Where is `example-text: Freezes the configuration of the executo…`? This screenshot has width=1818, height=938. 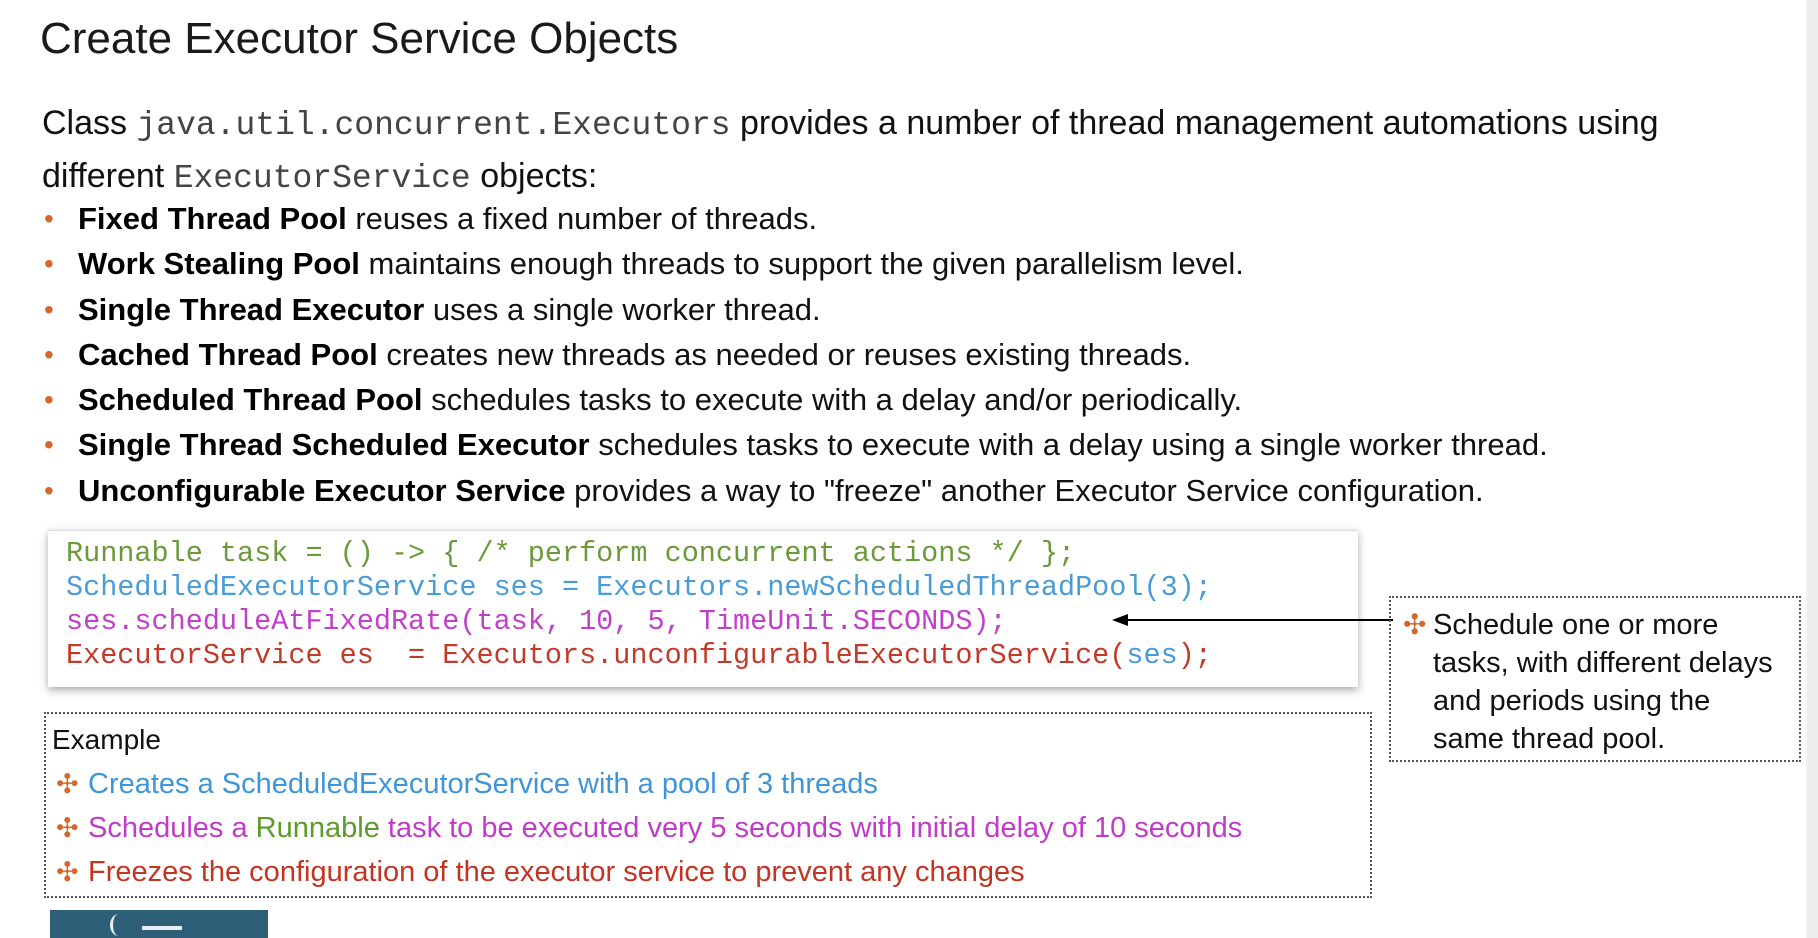
example-text: Freezes the configuration of the executo… is located at coordinates (556, 872).